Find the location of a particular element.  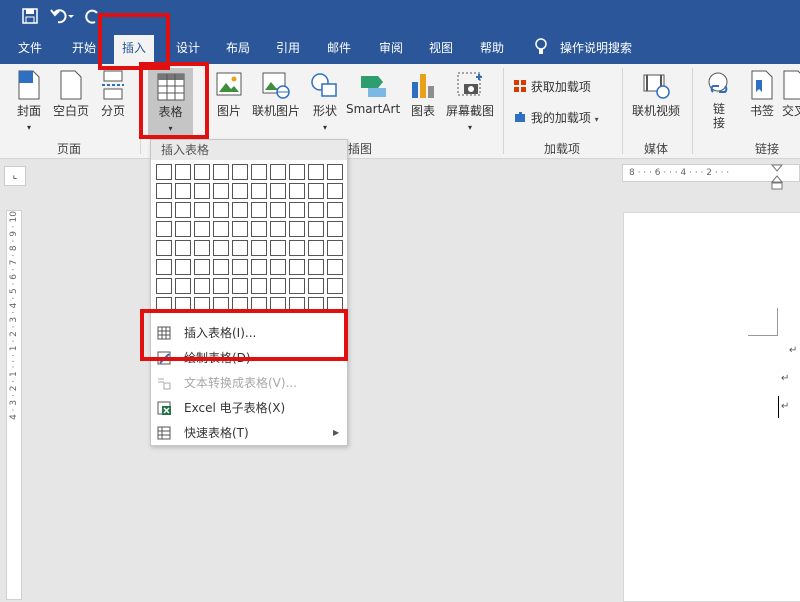

menu-item-excel-spreadsheet: Excel 电子表格(X) is located at coordinates (249, 408).